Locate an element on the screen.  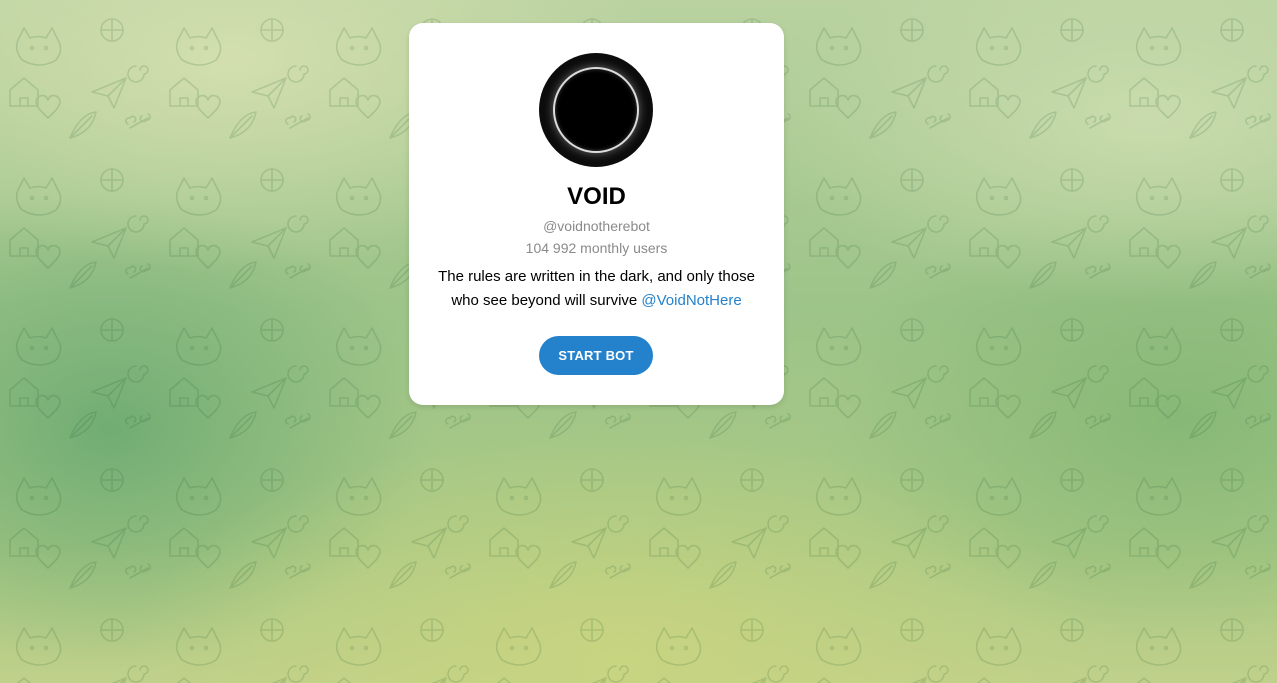
void-circle-avatar-icon is located at coordinates (596, 110).